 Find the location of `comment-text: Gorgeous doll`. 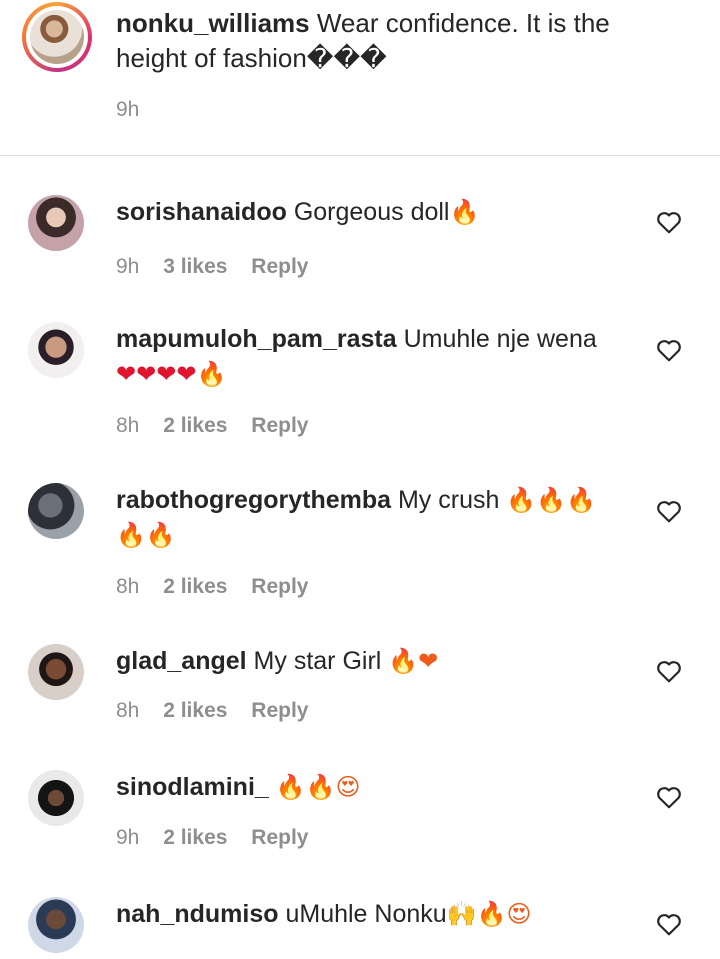

comment-text: Gorgeous doll is located at coordinates (371, 212).